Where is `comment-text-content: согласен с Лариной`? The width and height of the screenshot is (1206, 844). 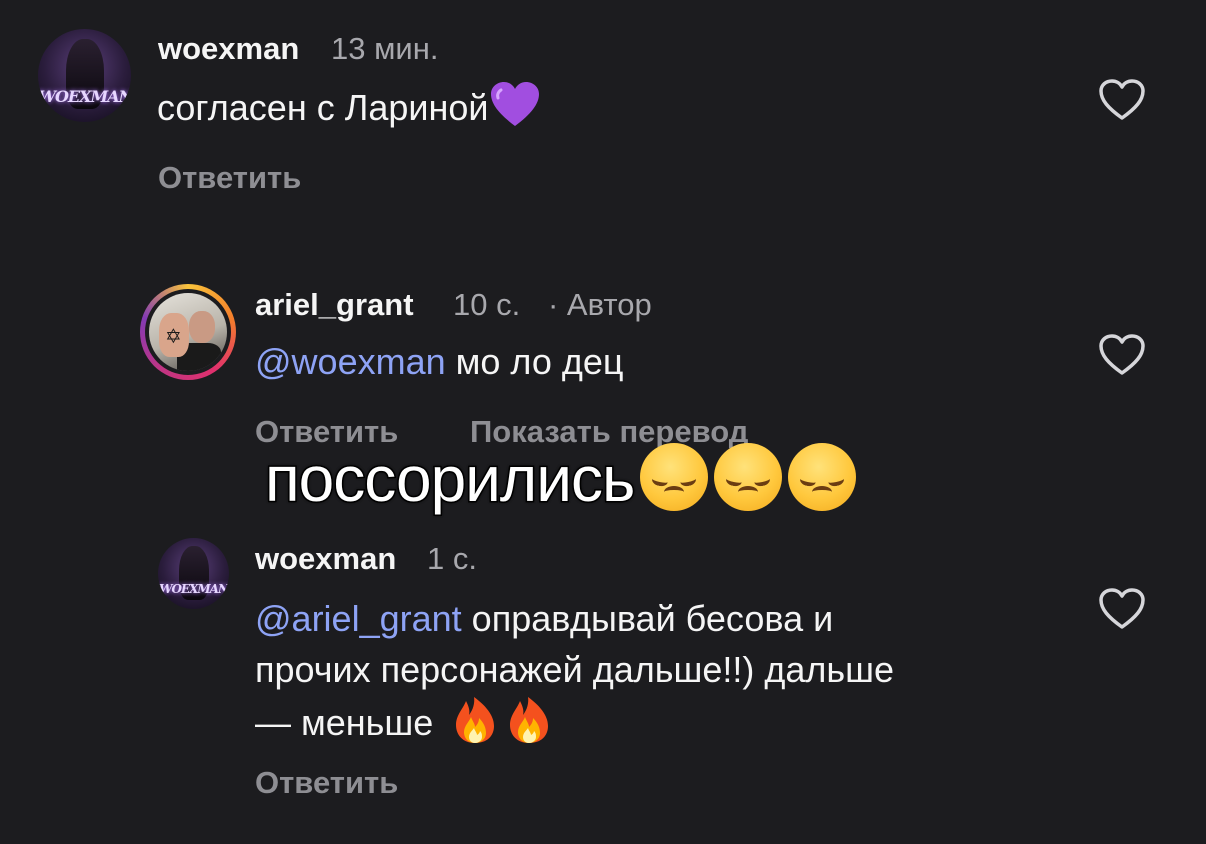 comment-text-content: согласен с Лариной is located at coordinates (323, 107).